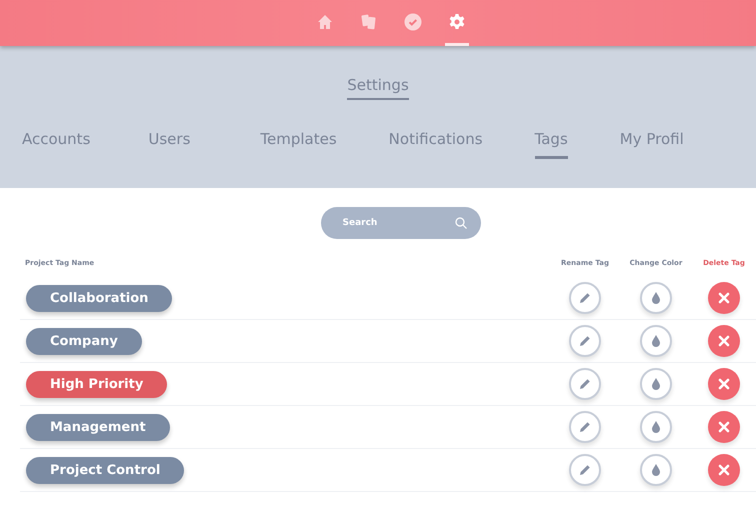  I want to click on cards-icon, so click(368, 22).